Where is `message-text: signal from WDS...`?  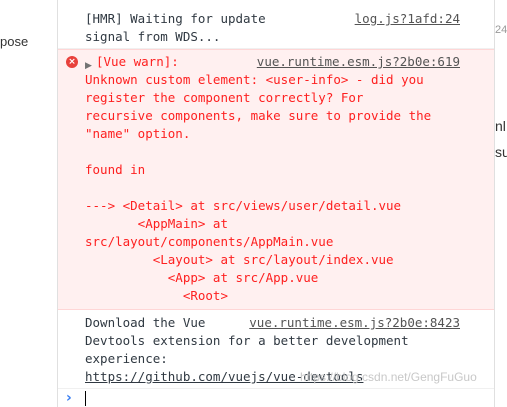
message-text: signal from WDS... is located at coordinates (153, 36).